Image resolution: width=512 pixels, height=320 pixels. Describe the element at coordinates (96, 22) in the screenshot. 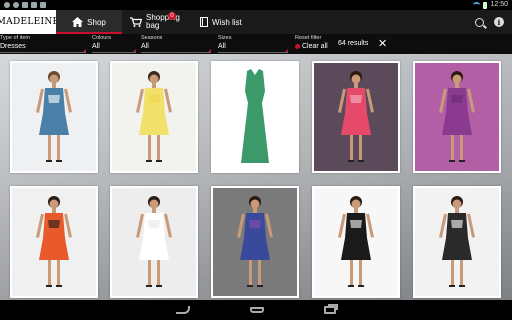

I see `tab-shop-label: Shop` at that location.